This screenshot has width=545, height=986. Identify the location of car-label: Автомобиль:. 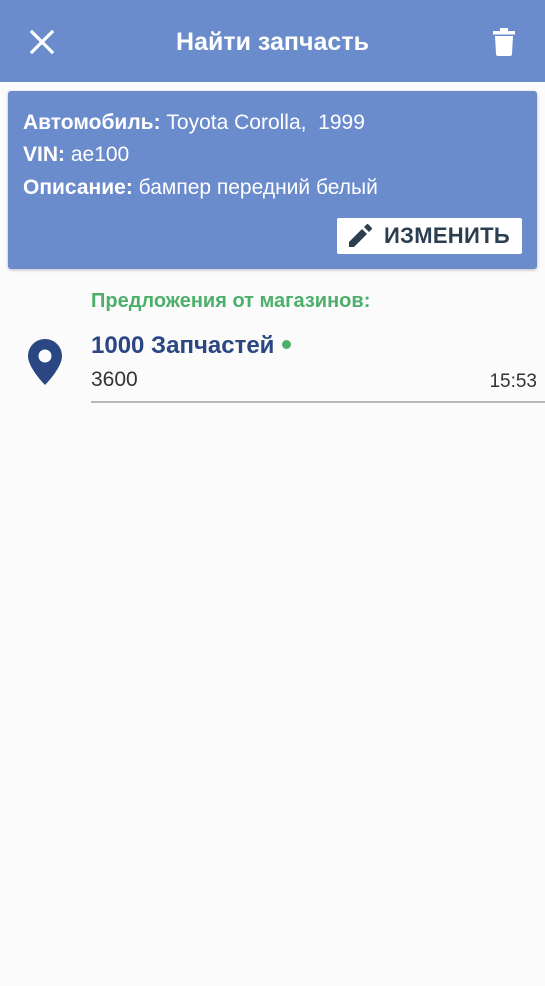
(92, 122).